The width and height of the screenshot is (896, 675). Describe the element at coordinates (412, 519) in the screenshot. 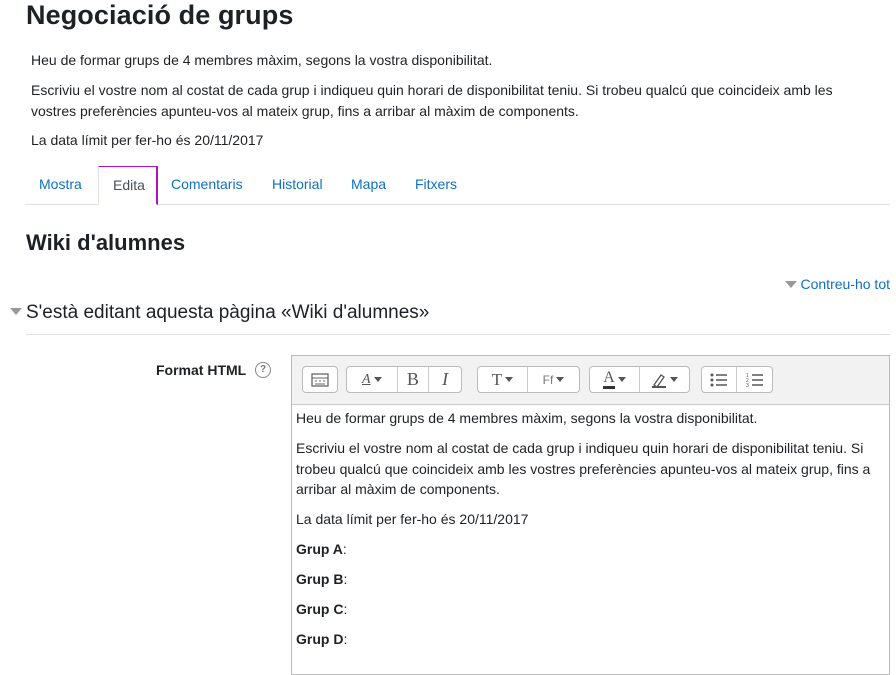

I see `editor-paragraph-3: La data límit per fer-ho és 20/11/2017` at that location.